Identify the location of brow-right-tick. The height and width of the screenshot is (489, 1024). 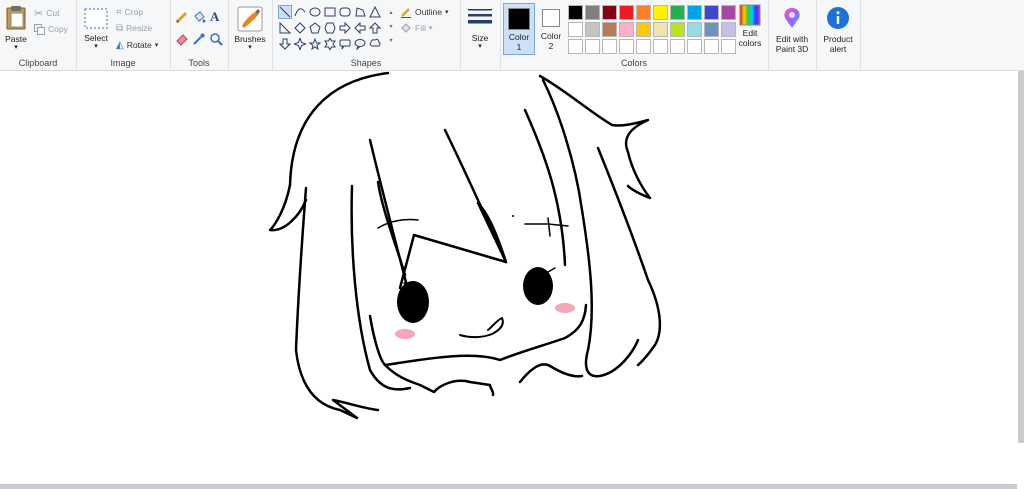
(549, 227).